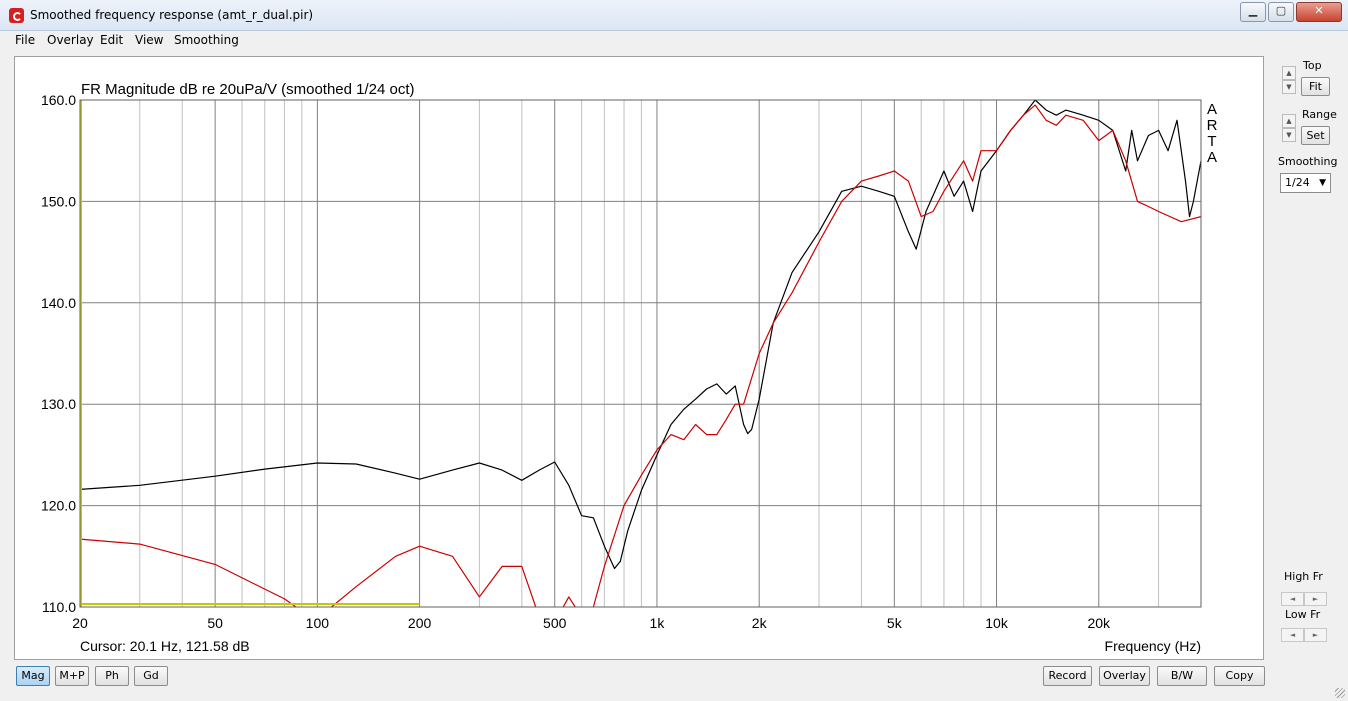 This screenshot has width=1348, height=701. I want to click on minimize-button: ▁, so click(1253, 12).